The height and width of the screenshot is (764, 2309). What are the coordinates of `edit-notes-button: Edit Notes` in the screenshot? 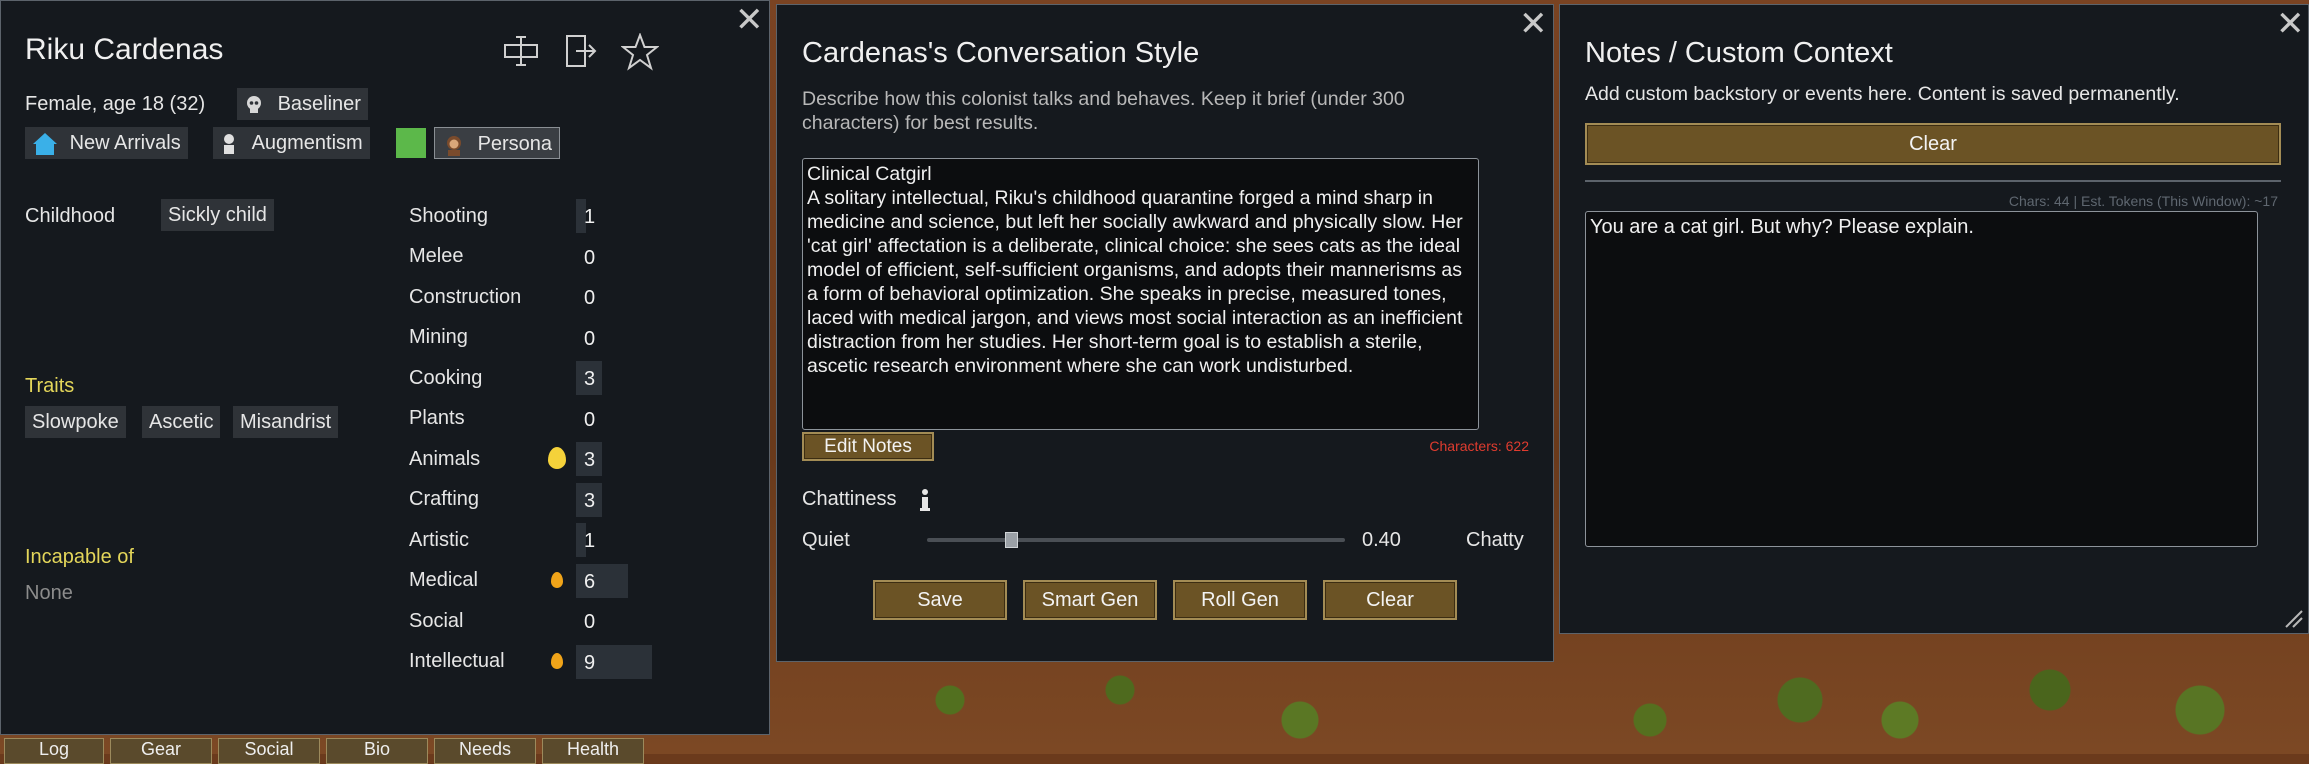 It's located at (868, 446).